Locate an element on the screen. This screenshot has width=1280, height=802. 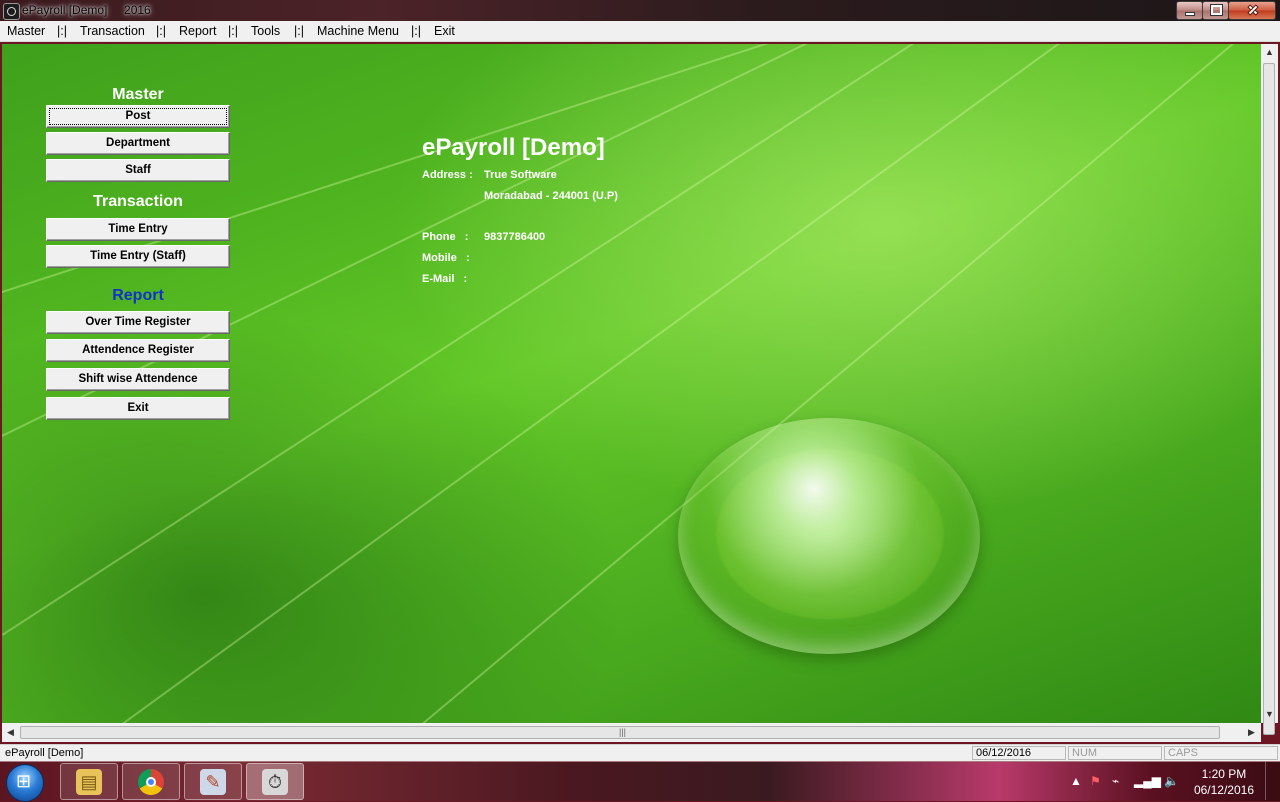
staff-button: Staff is located at coordinates (138, 170).